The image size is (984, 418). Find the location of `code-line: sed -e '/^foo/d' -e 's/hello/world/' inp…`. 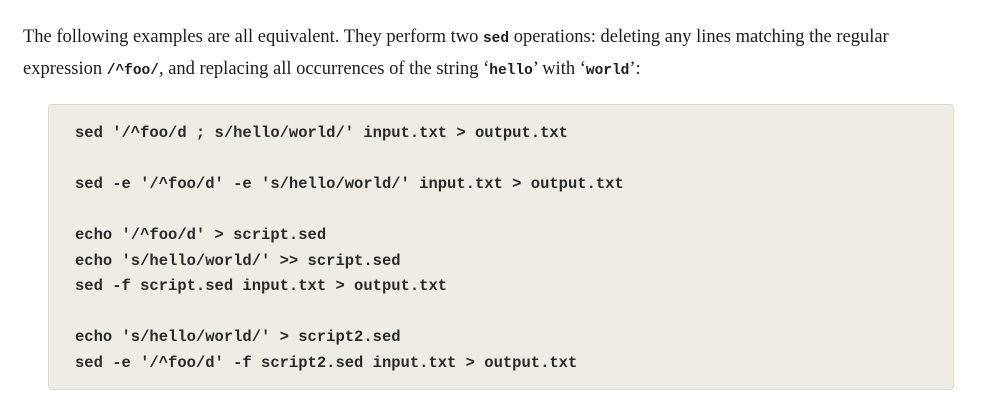

code-line: sed -e '/^foo/d' -e 's/hello/world/' inp… is located at coordinates (349, 184).